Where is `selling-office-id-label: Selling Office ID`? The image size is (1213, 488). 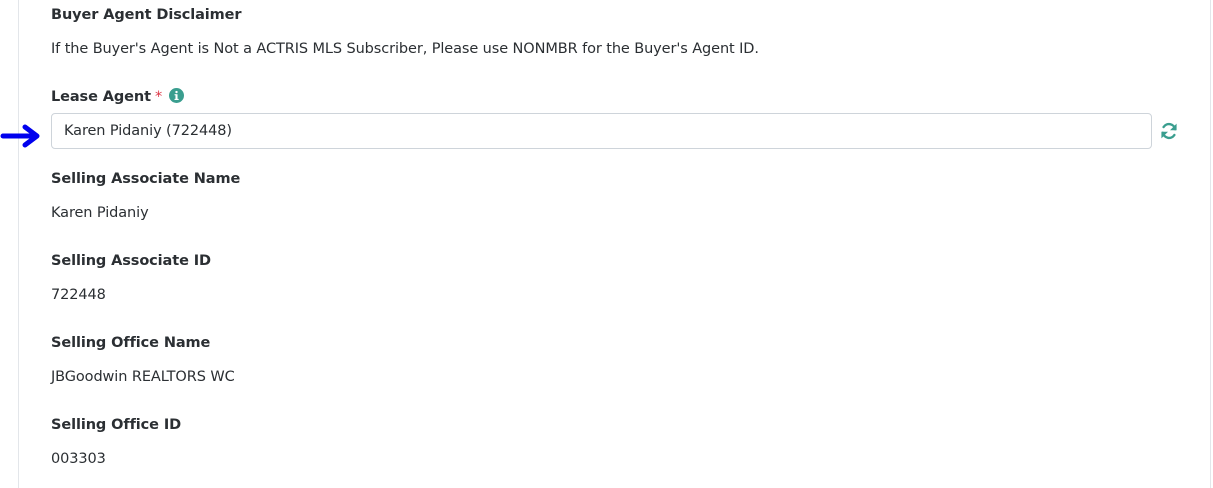 selling-office-id-label: Selling Office ID is located at coordinates (116, 425).